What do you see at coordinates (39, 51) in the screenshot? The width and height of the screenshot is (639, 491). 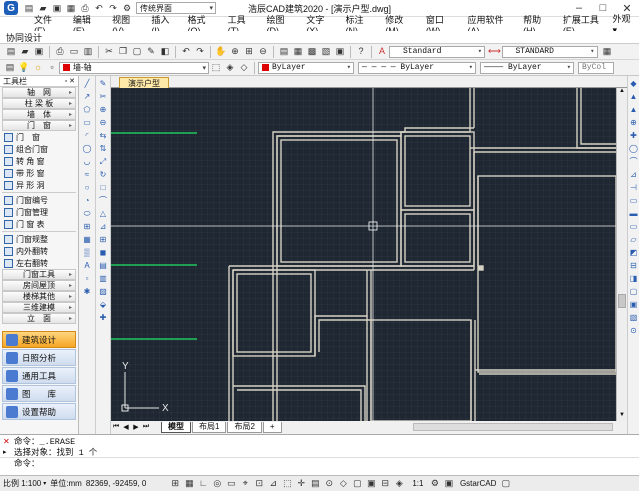 I see `save-icon-2: ▣` at bounding box center [39, 51].